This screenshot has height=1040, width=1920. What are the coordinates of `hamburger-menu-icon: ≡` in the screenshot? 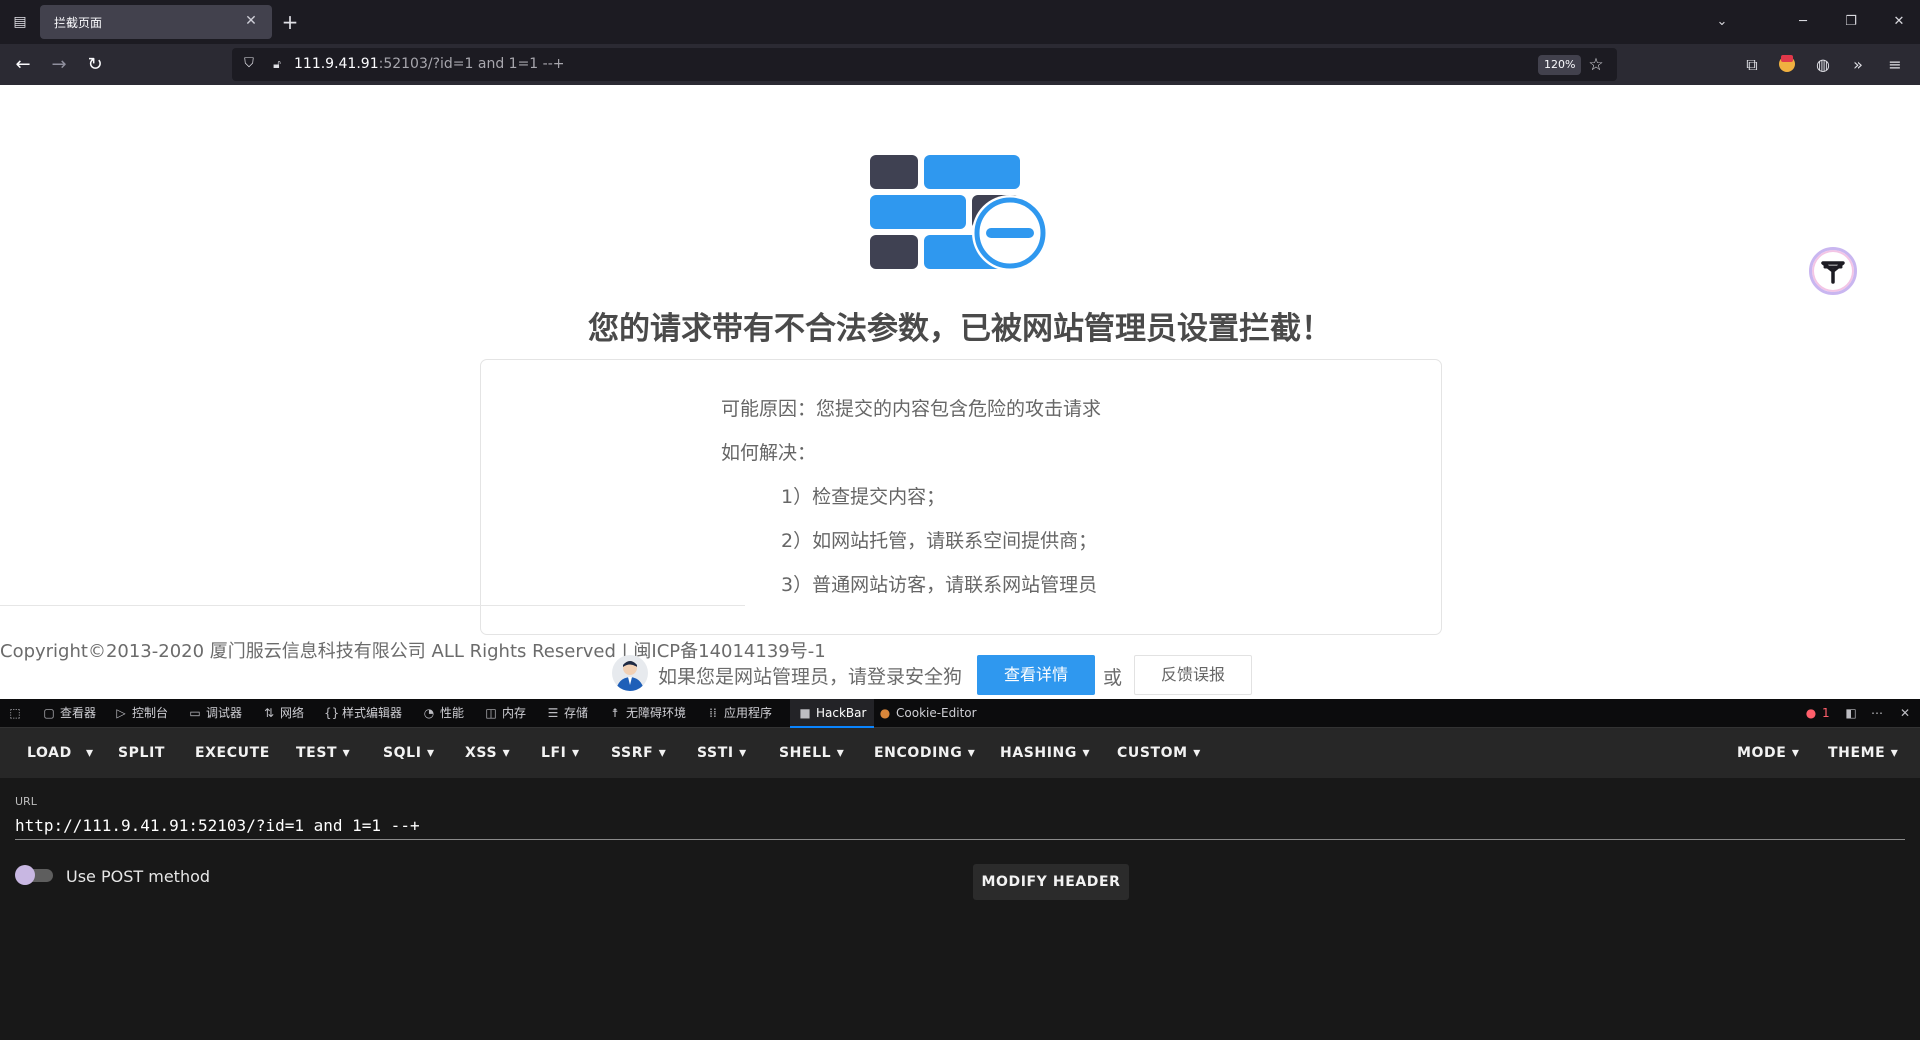 It's located at (1895, 65).